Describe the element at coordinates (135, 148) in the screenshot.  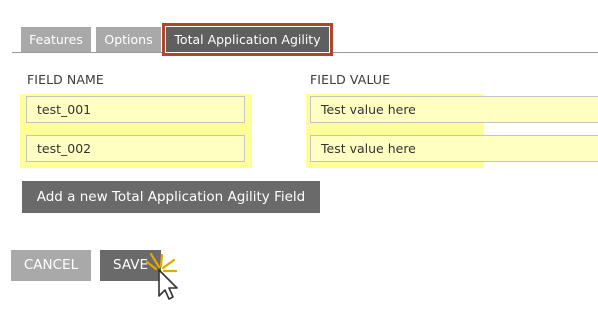
I see `field-name-input: test_002` at that location.